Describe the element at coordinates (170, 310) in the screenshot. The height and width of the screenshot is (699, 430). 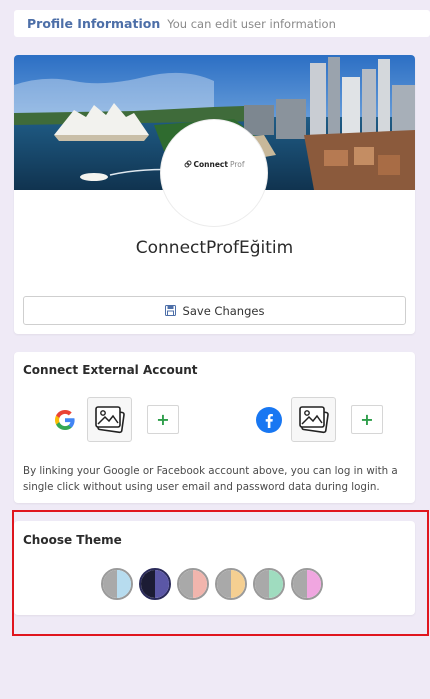
I see `save-icon` at that location.